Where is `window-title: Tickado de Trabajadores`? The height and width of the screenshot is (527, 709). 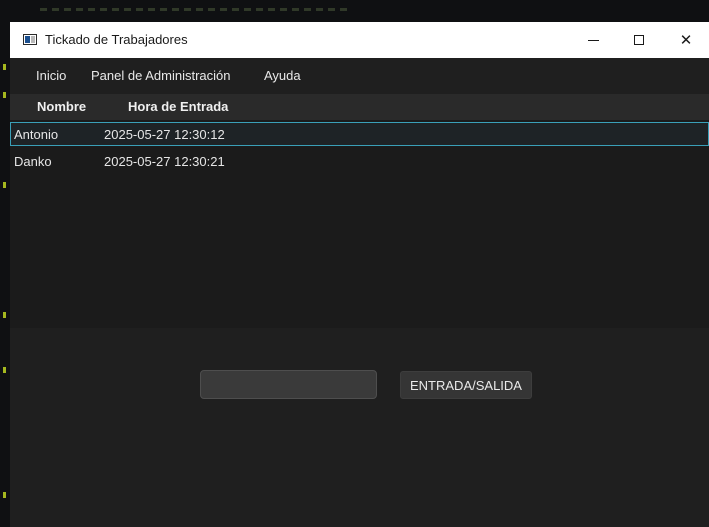
window-title: Tickado de Trabajadores is located at coordinates (116, 39).